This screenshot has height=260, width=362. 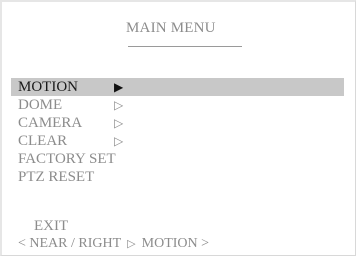 I want to click on status-hint-bar: < NEAR / RIGHT ▷ MOTION >, so click(x=113, y=244).